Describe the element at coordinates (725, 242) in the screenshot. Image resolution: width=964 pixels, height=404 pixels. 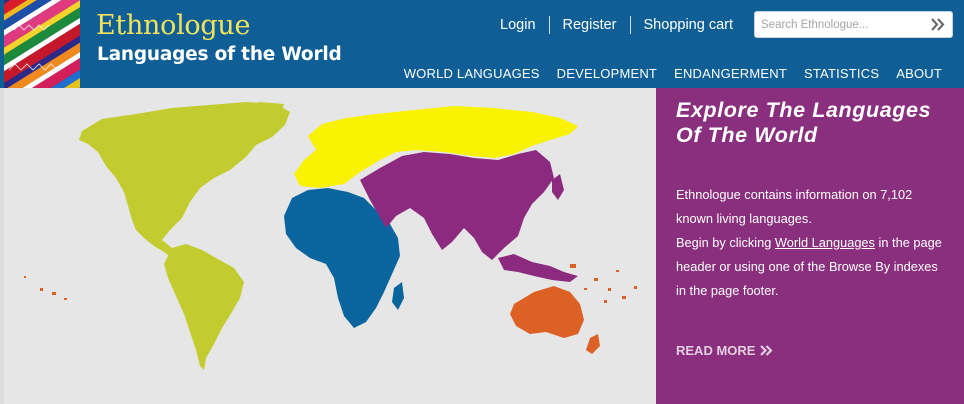
I see `hero-text-begin: Begin by clicking` at that location.